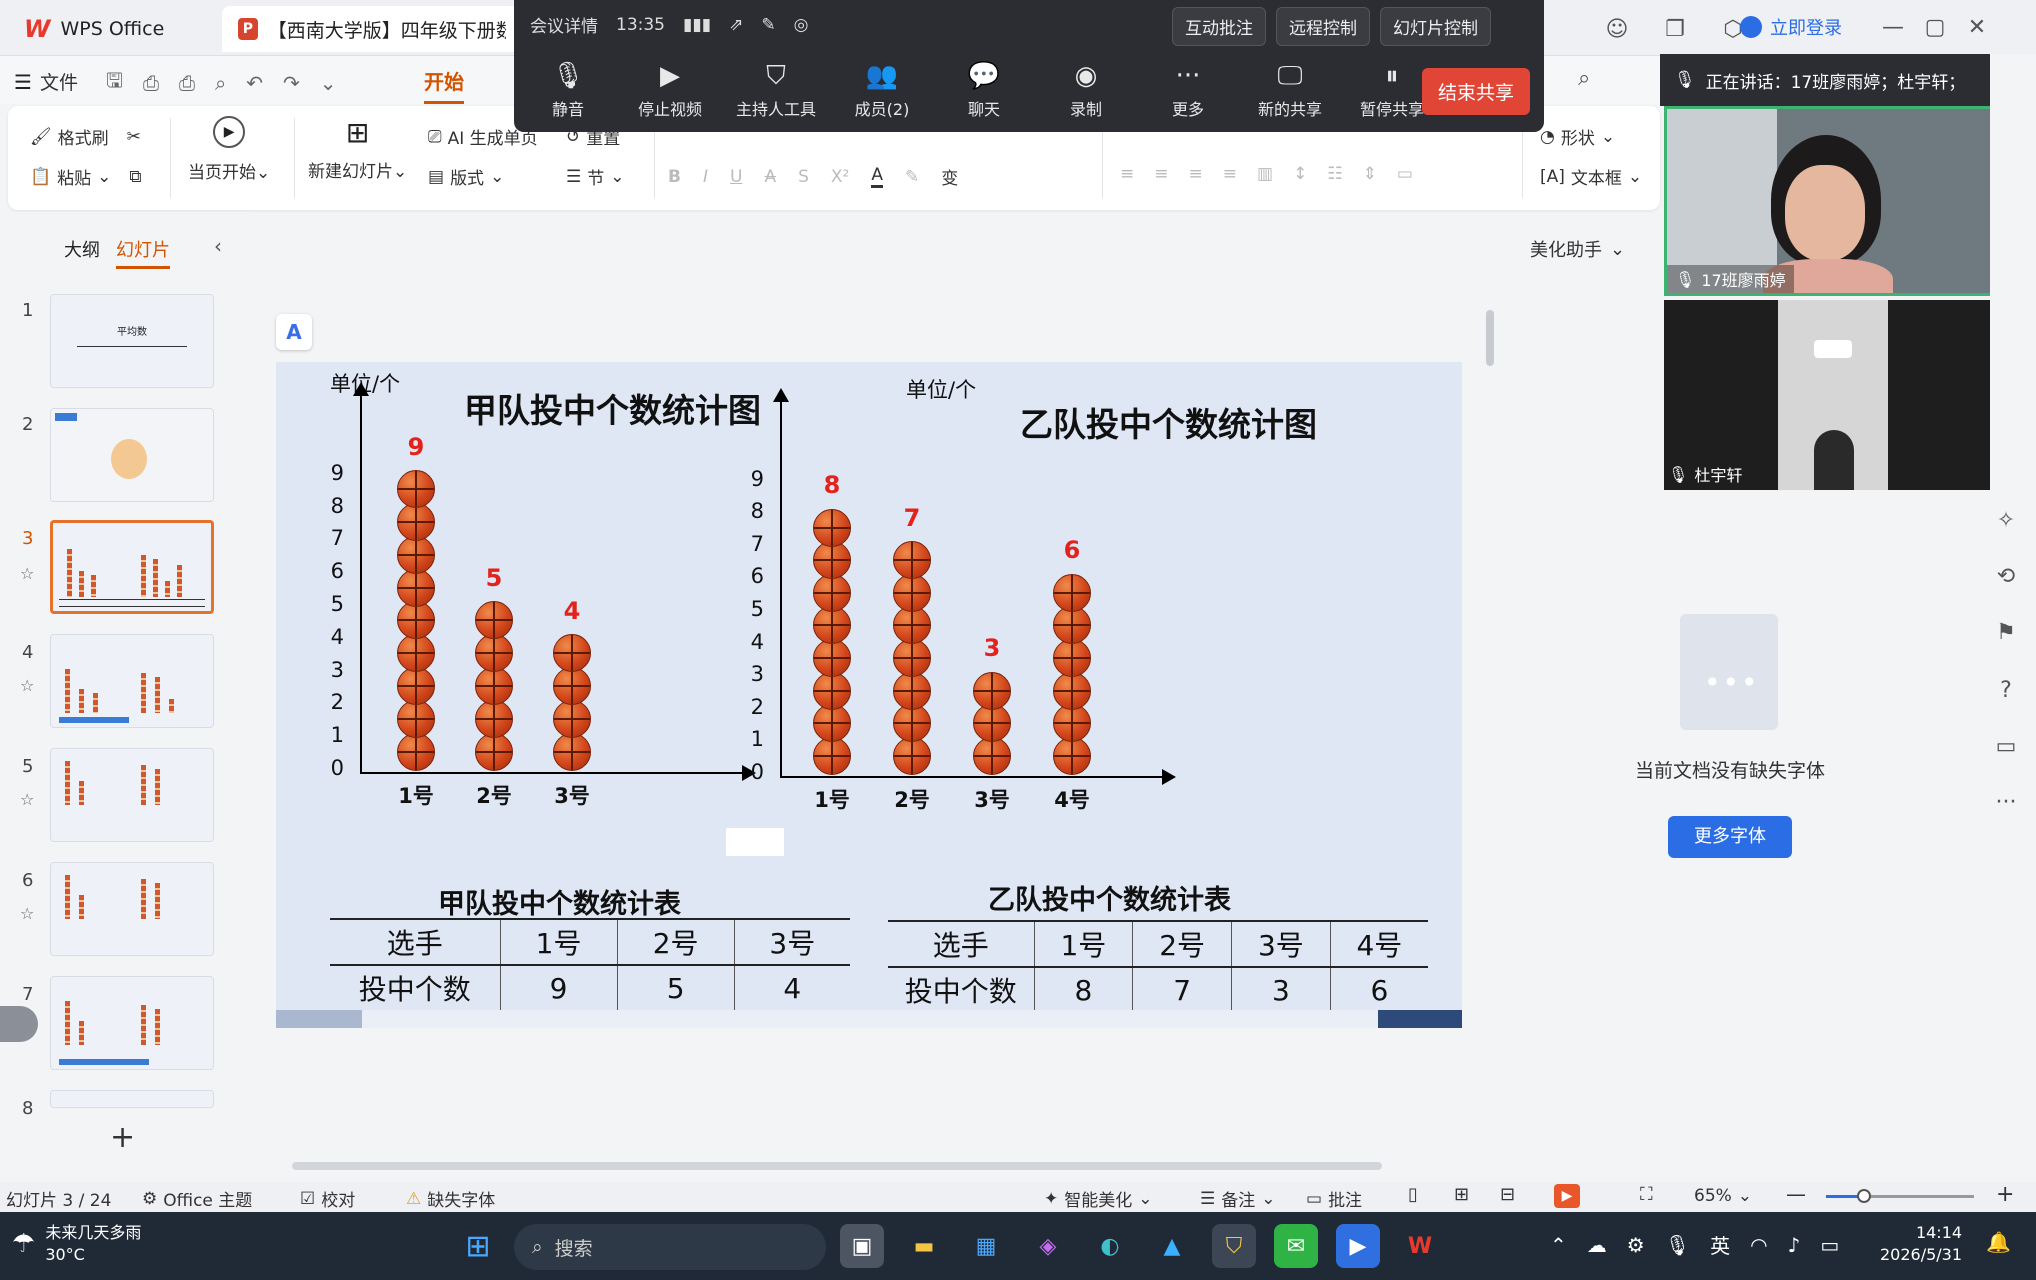 The height and width of the screenshot is (1280, 2036). Describe the element at coordinates (1900, 1196) in the screenshot. I see `zoom-slider` at that location.